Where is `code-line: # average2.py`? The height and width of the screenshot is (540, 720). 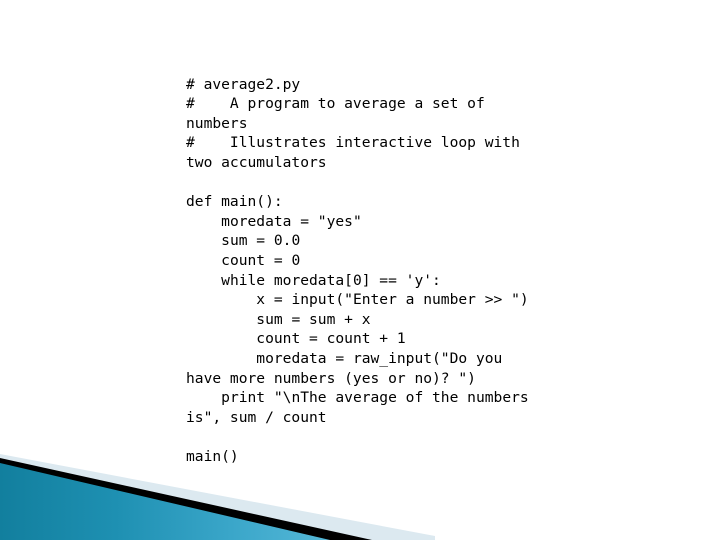 code-line: # average2.py is located at coordinates (243, 84).